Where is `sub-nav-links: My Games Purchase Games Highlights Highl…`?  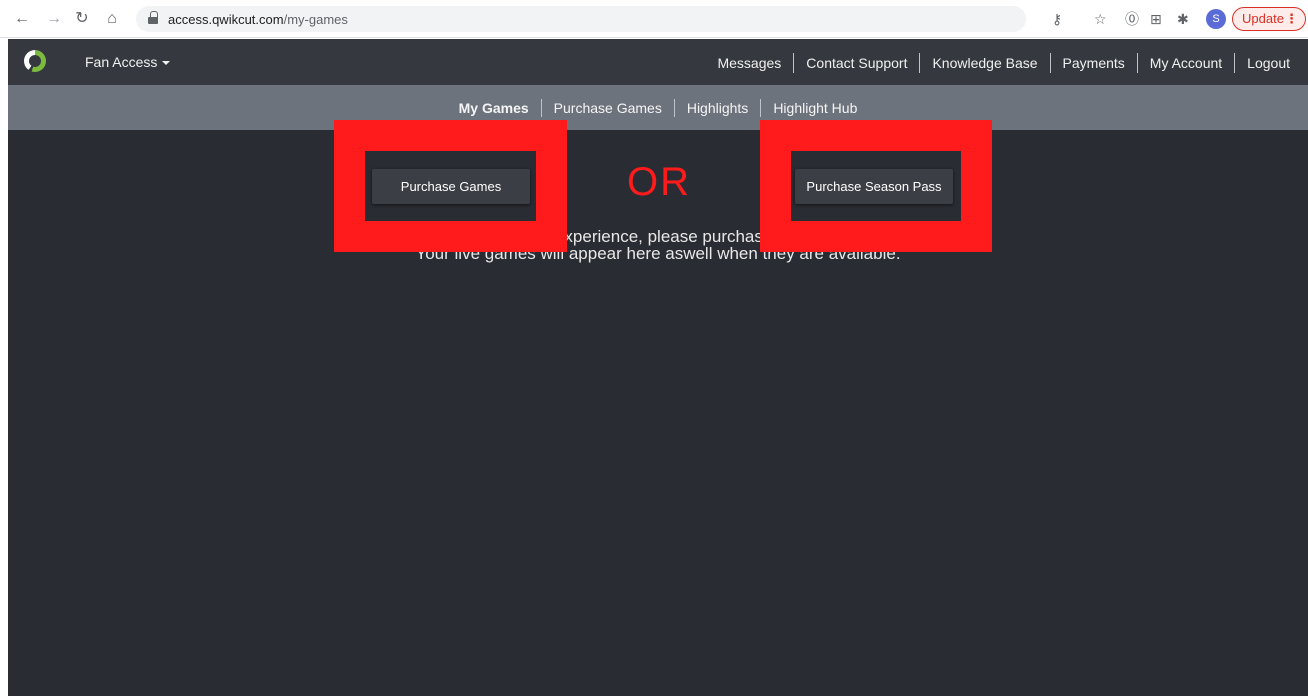
sub-nav-links: My Games Purchase Games Highlights Highl… is located at coordinates (658, 108).